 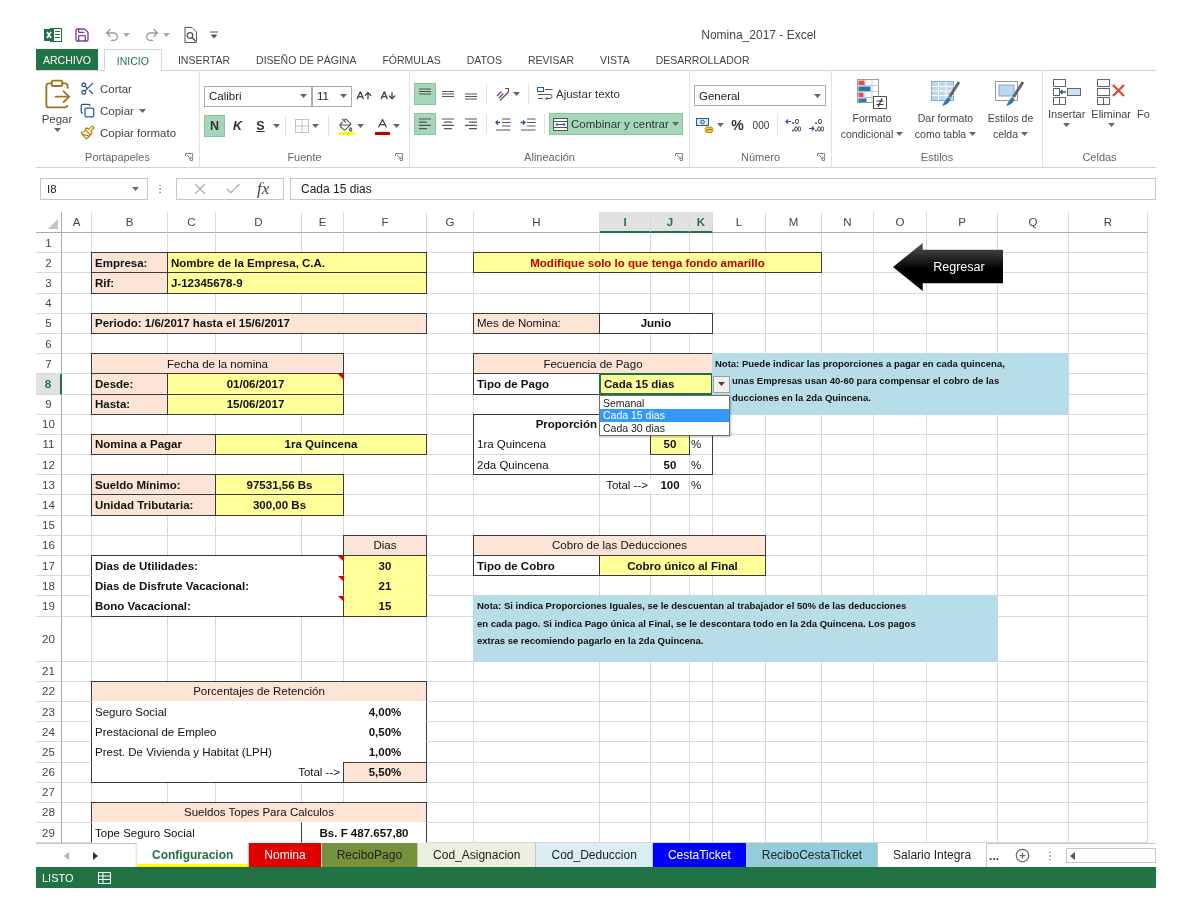 What do you see at coordinates (259, 222) in the screenshot?
I see `column-header: D` at bounding box center [259, 222].